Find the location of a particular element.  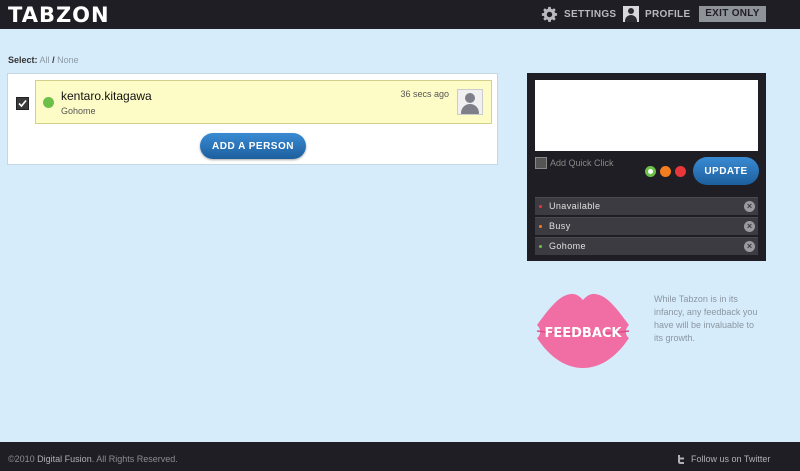

select-controls: Select: All / None is located at coordinates (43, 60).